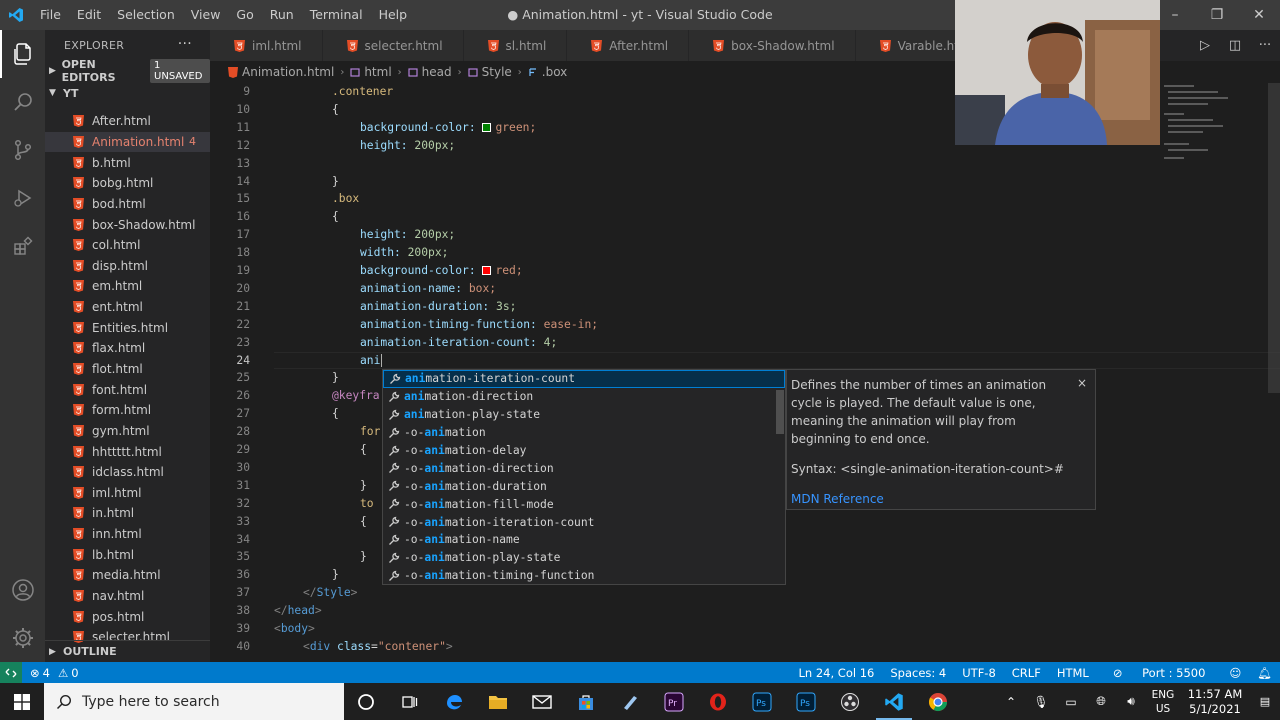 The image size is (1280, 720). I want to click on suggestion-item: ani mation-direction, so click(584, 397).